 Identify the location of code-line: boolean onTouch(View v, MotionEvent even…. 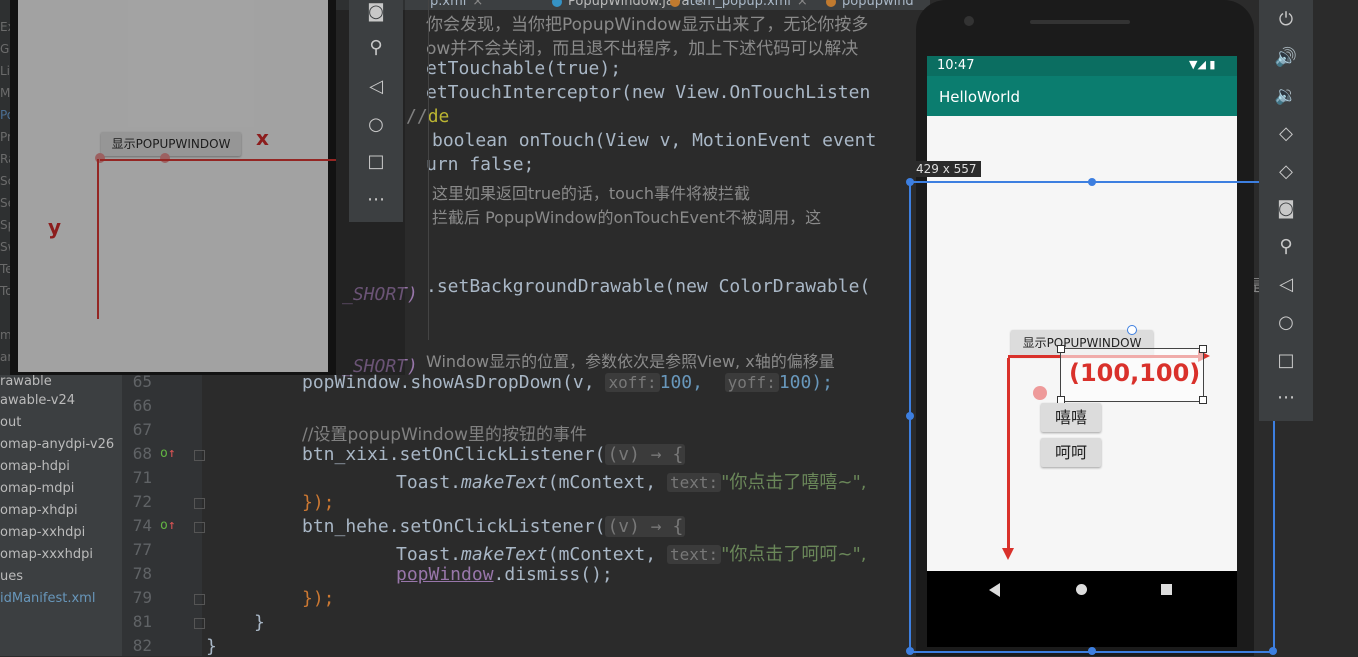
(654, 140).